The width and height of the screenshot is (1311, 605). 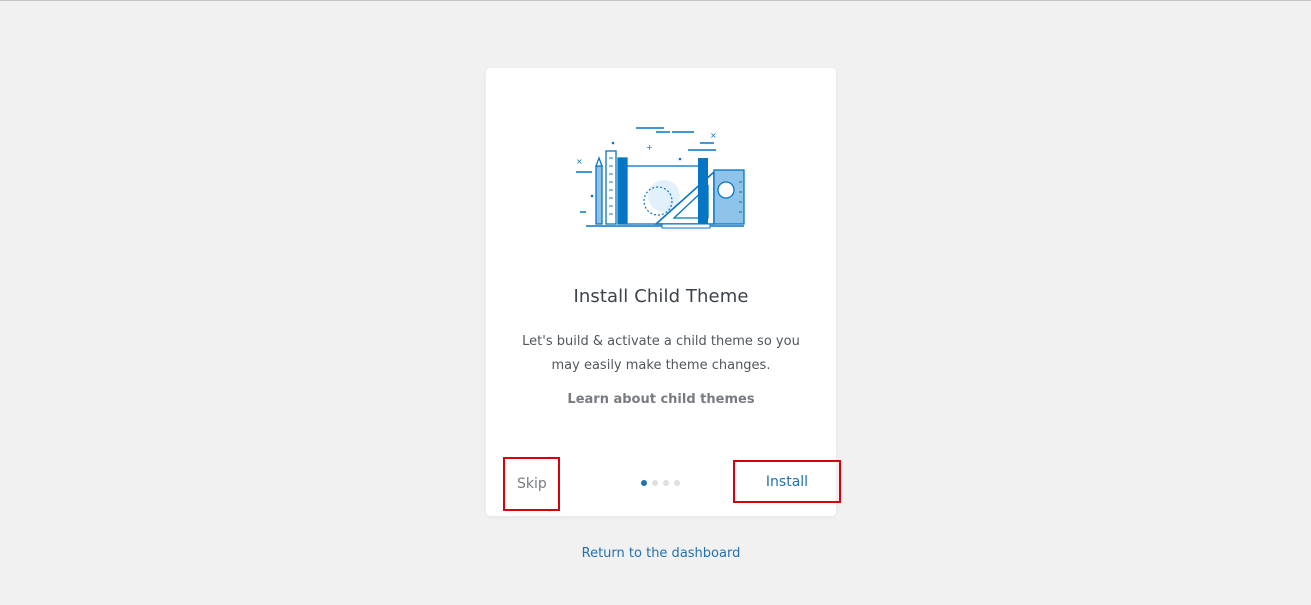 What do you see at coordinates (787, 481) in the screenshot?
I see `install-button: Install` at bounding box center [787, 481].